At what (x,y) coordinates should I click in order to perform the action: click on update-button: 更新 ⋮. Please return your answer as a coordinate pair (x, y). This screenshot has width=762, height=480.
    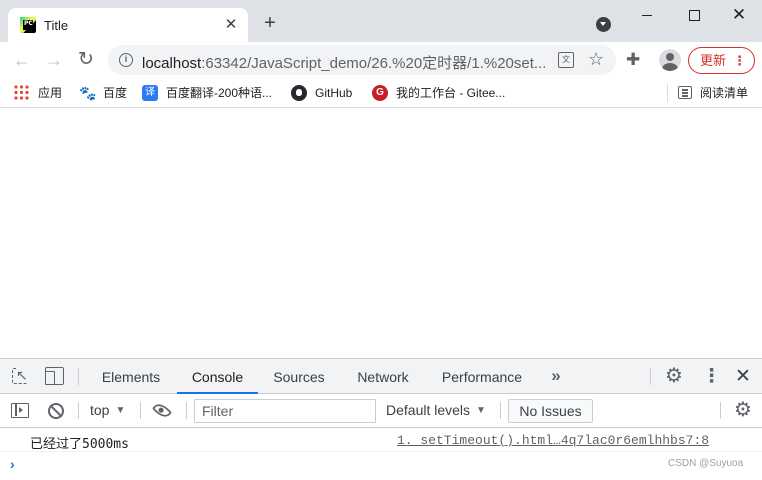
    Looking at the image, I should click on (721, 60).